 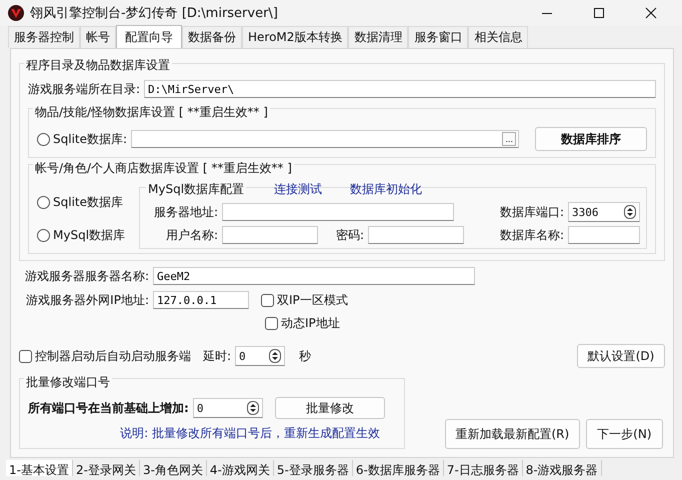 I want to click on tab: 数据清理, so click(x=378, y=37).